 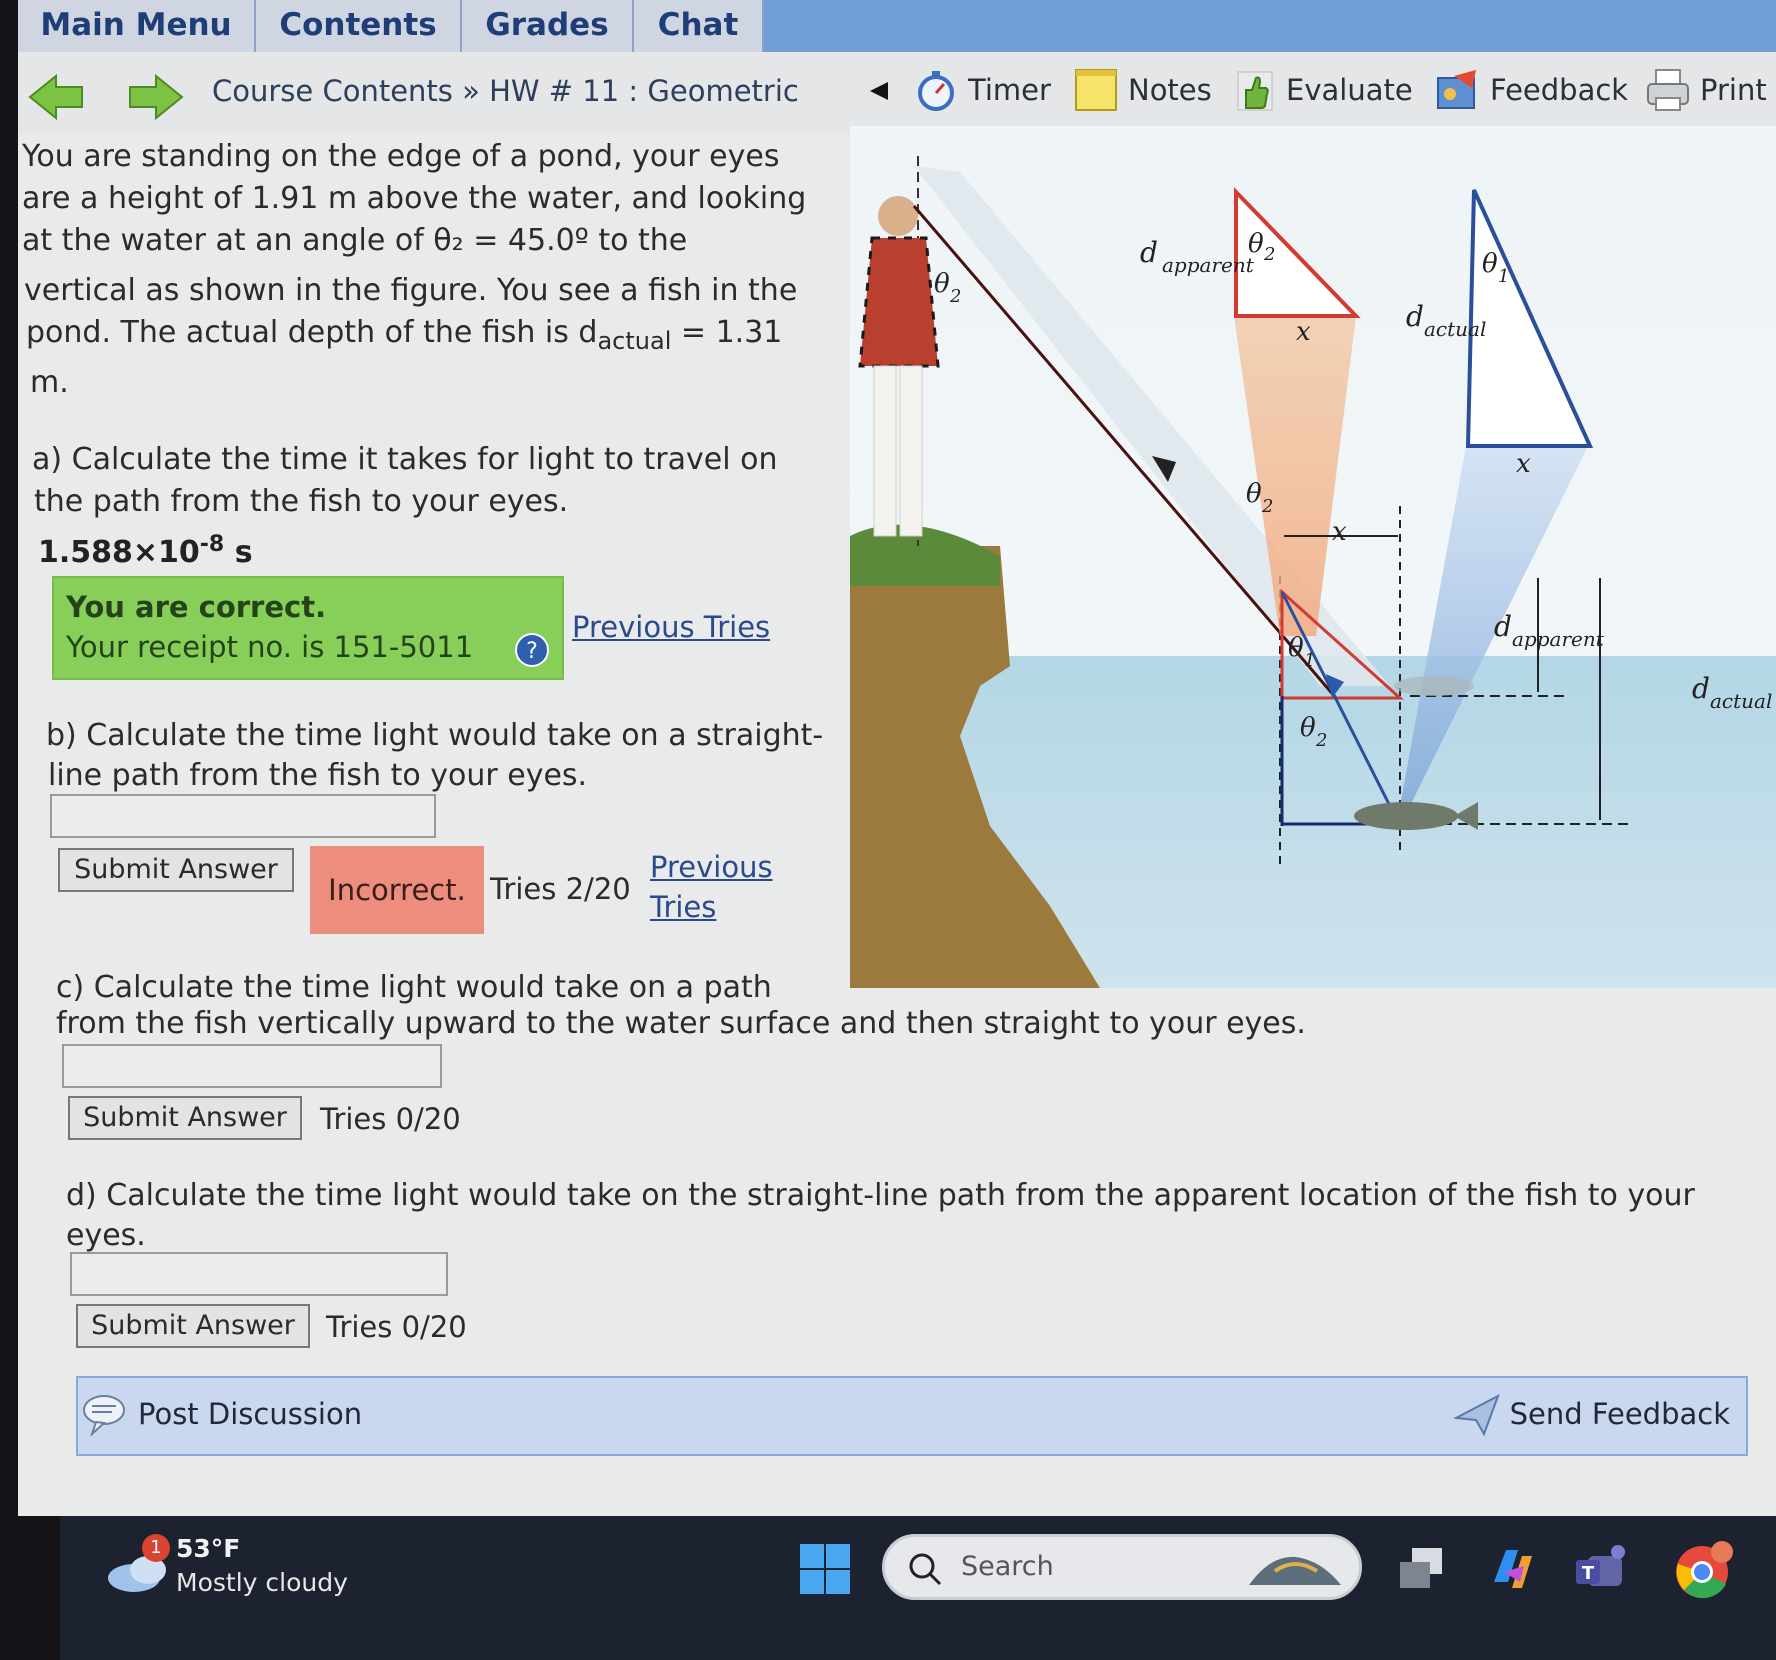 What do you see at coordinates (936, 91) in the screenshot?
I see `stopwatch-icon` at bounding box center [936, 91].